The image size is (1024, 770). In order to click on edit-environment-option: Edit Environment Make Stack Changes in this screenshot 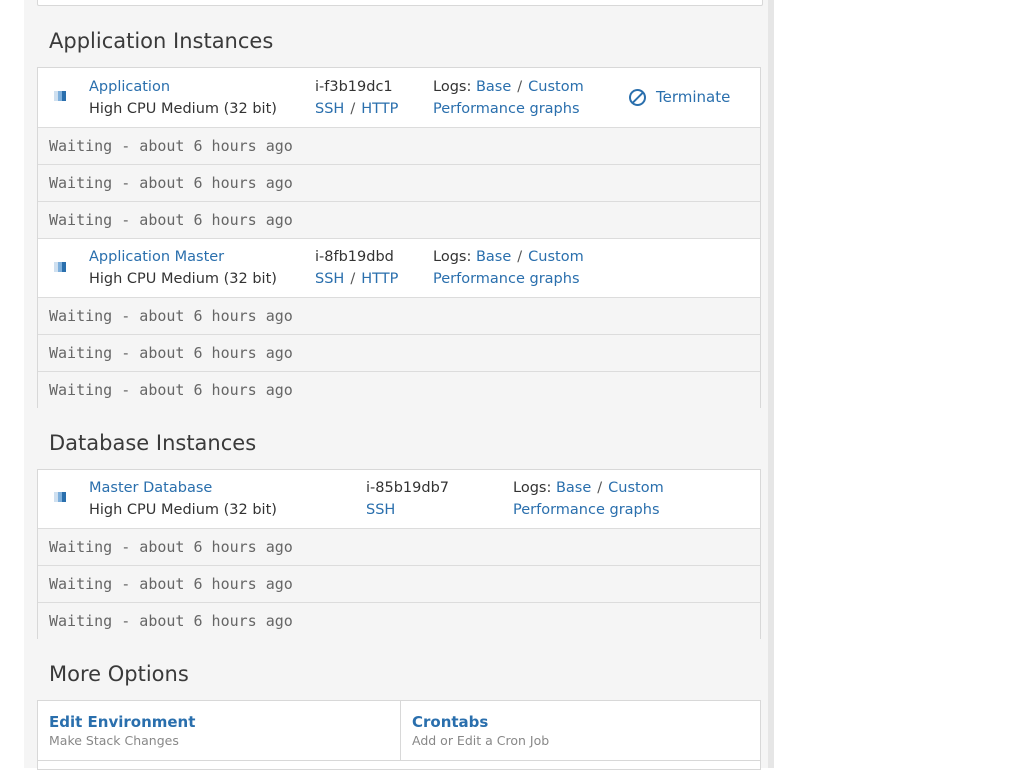, I will do `click(219, 731)`.